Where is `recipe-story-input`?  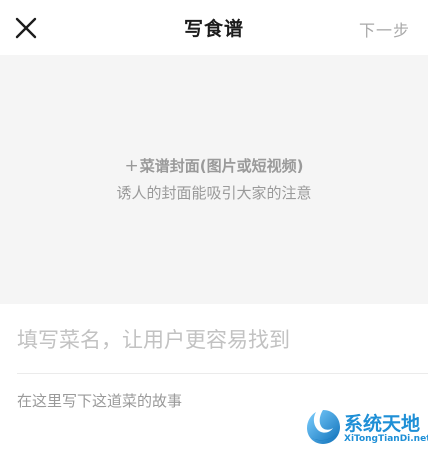 recipe-story-input is located at coordinates (157, 405).